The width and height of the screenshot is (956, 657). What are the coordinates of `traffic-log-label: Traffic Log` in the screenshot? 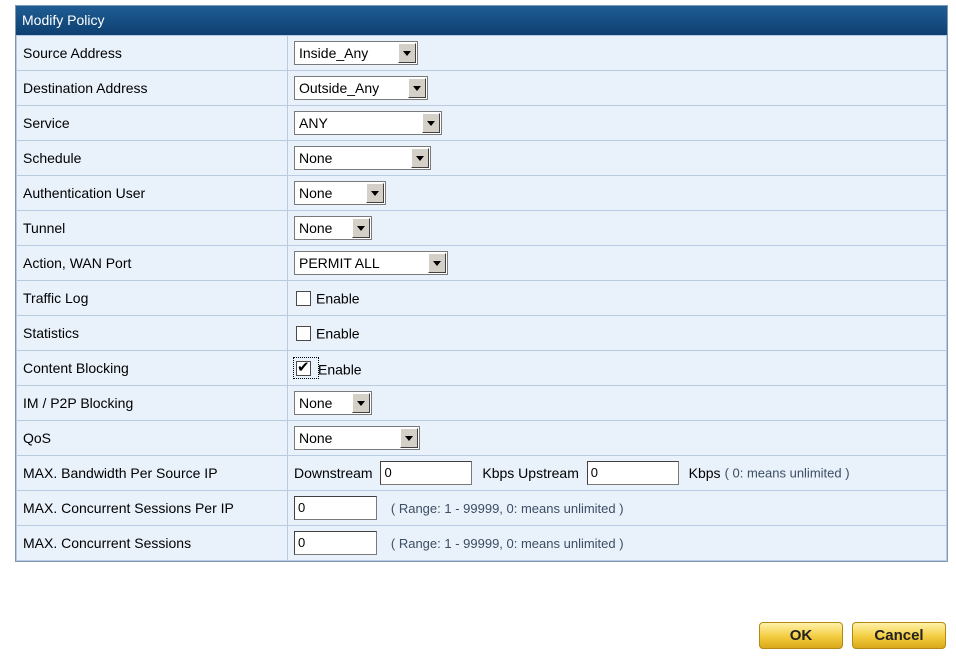 It's located at (152, 298).